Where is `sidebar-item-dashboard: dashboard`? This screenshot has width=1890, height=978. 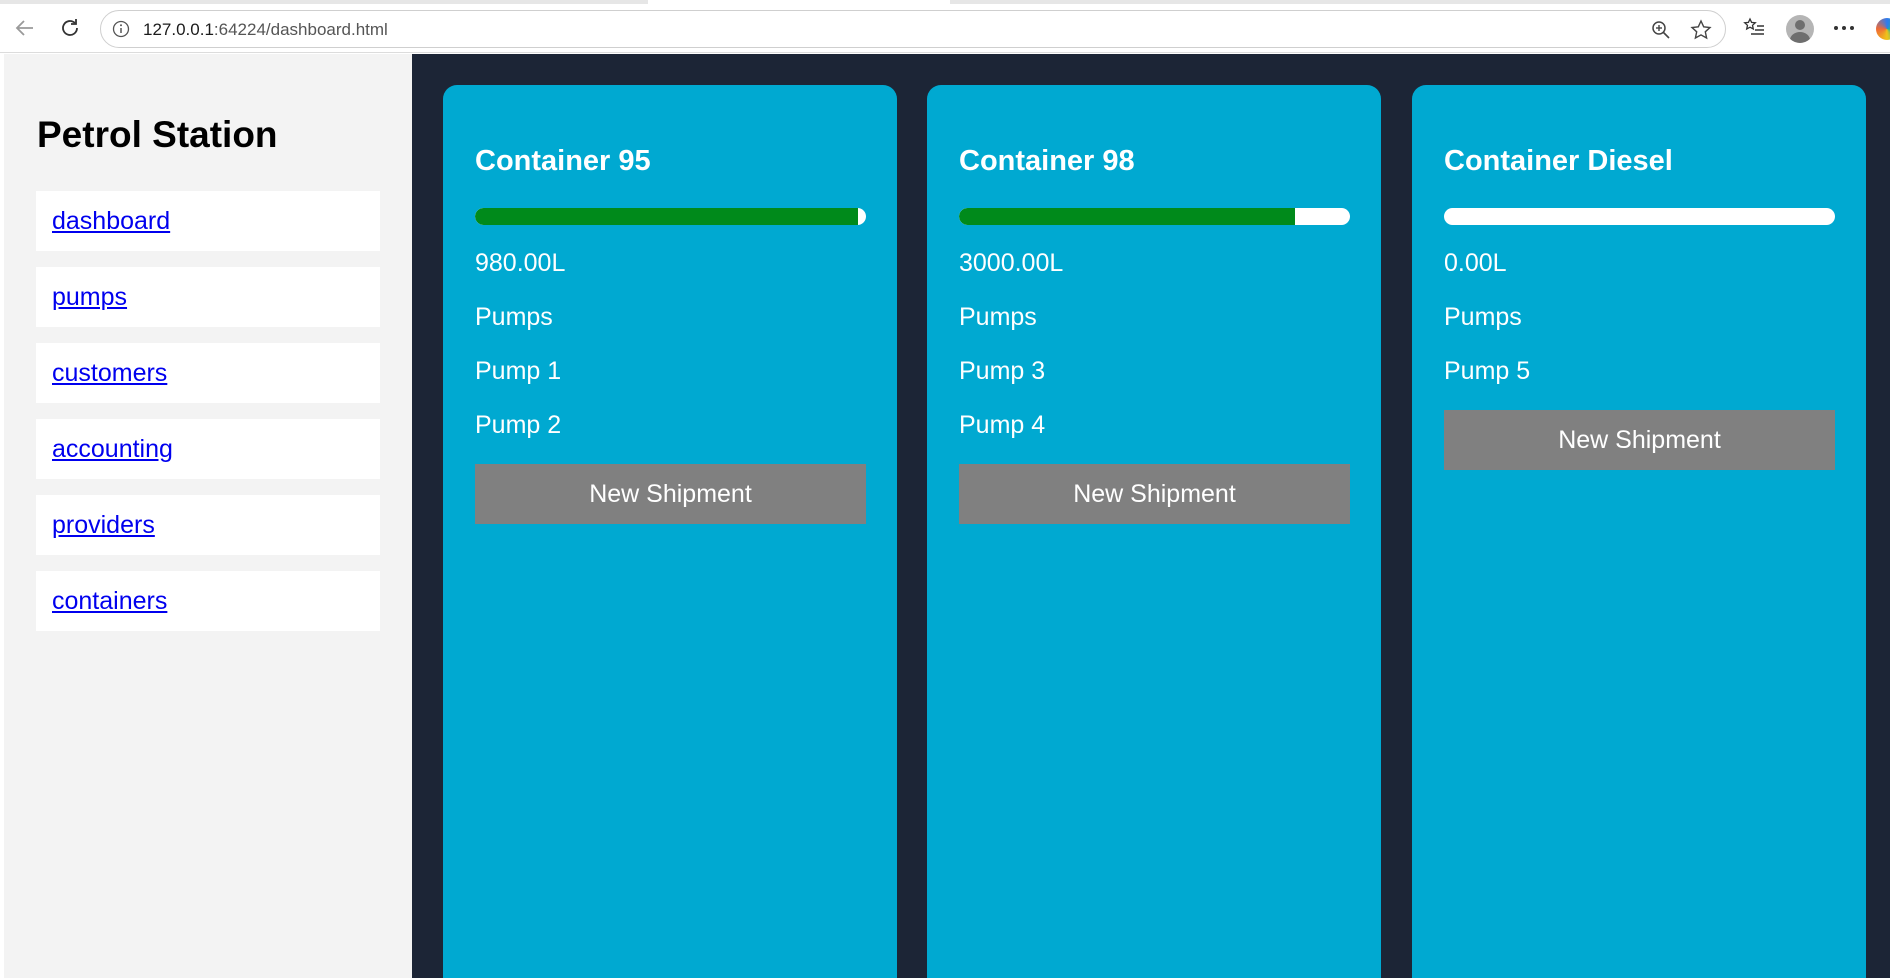
sidebar-item-dashboard: dashboard is located at coordinates (208, 221).